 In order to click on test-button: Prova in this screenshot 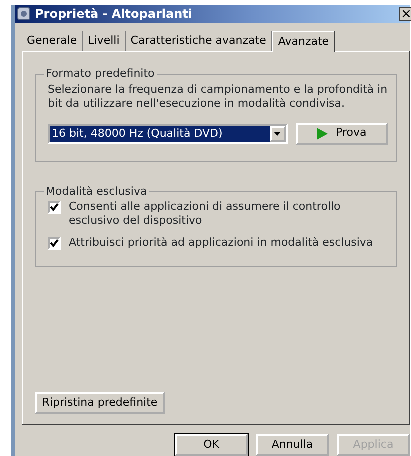, I will do `click(342, 133)`.